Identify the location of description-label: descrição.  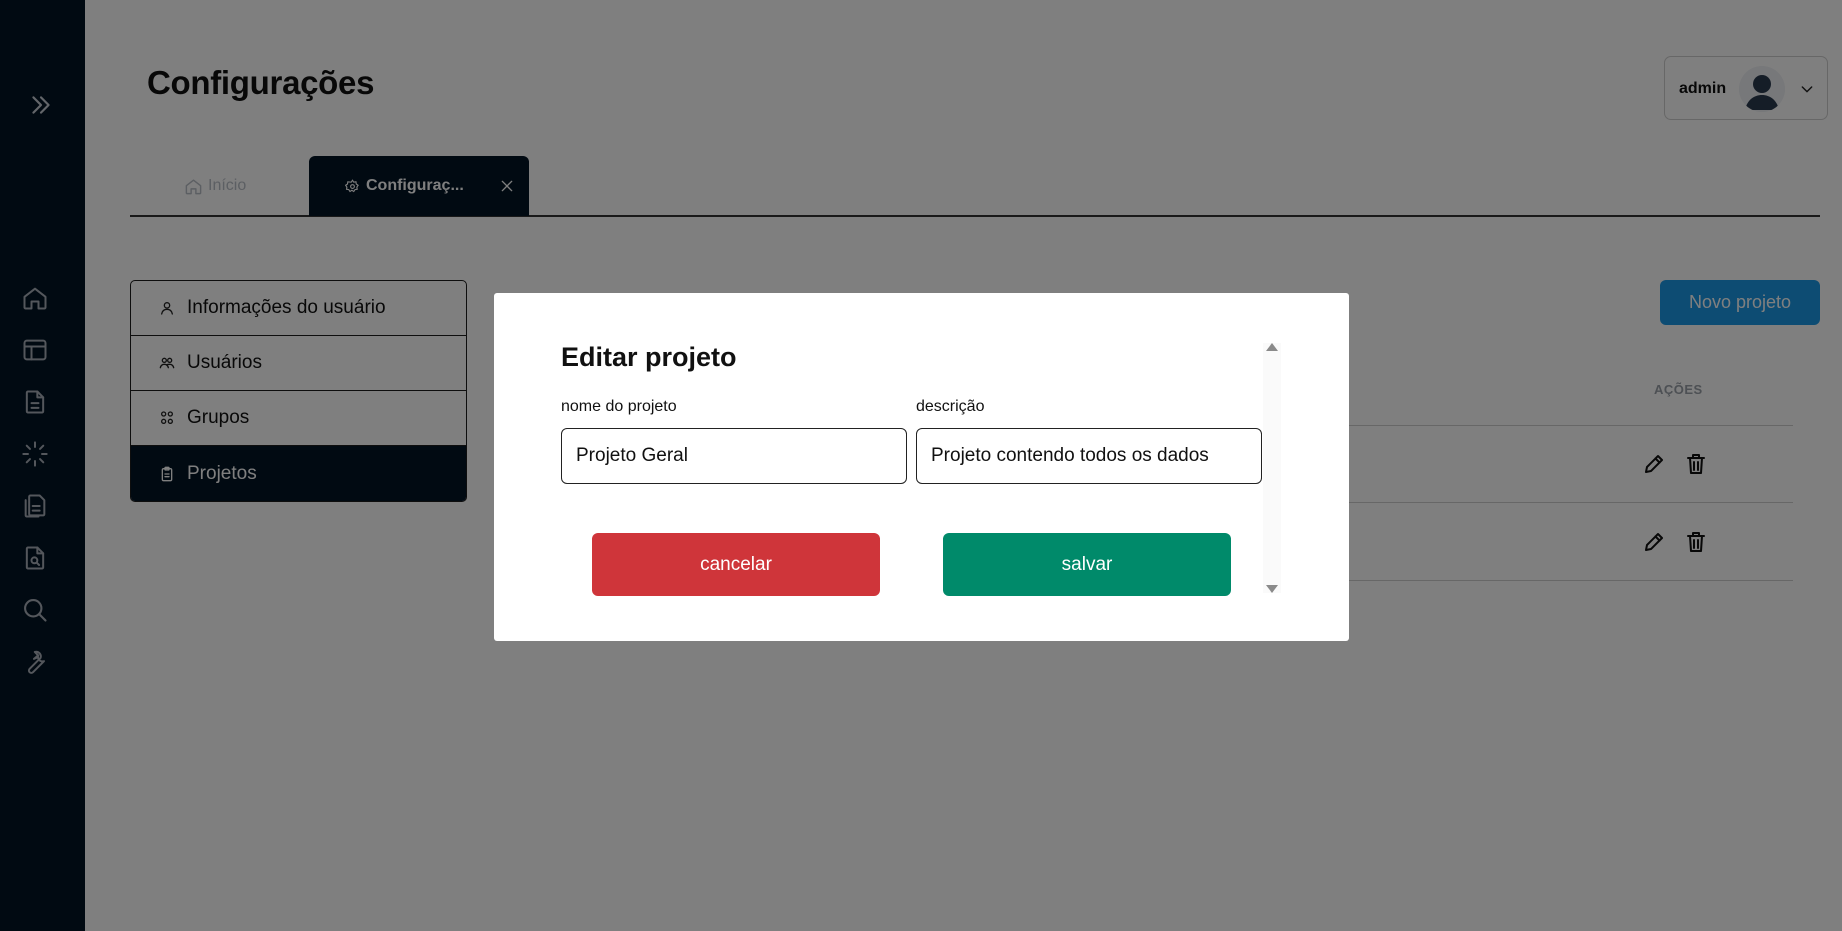
(950, 406).